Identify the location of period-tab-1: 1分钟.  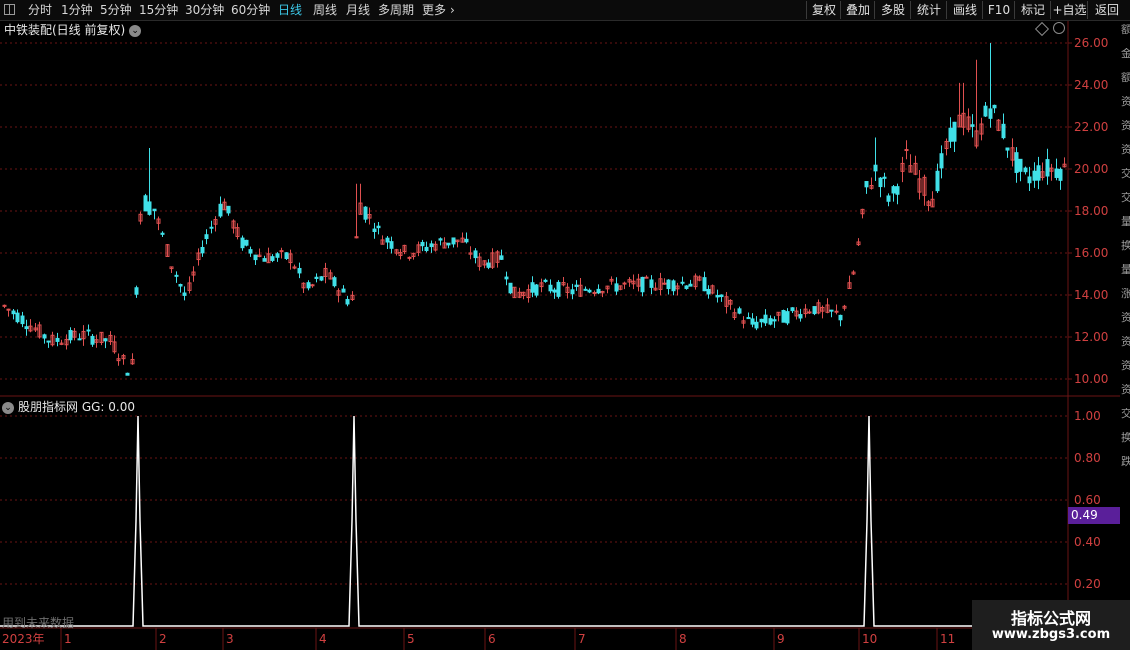
(77, 10).